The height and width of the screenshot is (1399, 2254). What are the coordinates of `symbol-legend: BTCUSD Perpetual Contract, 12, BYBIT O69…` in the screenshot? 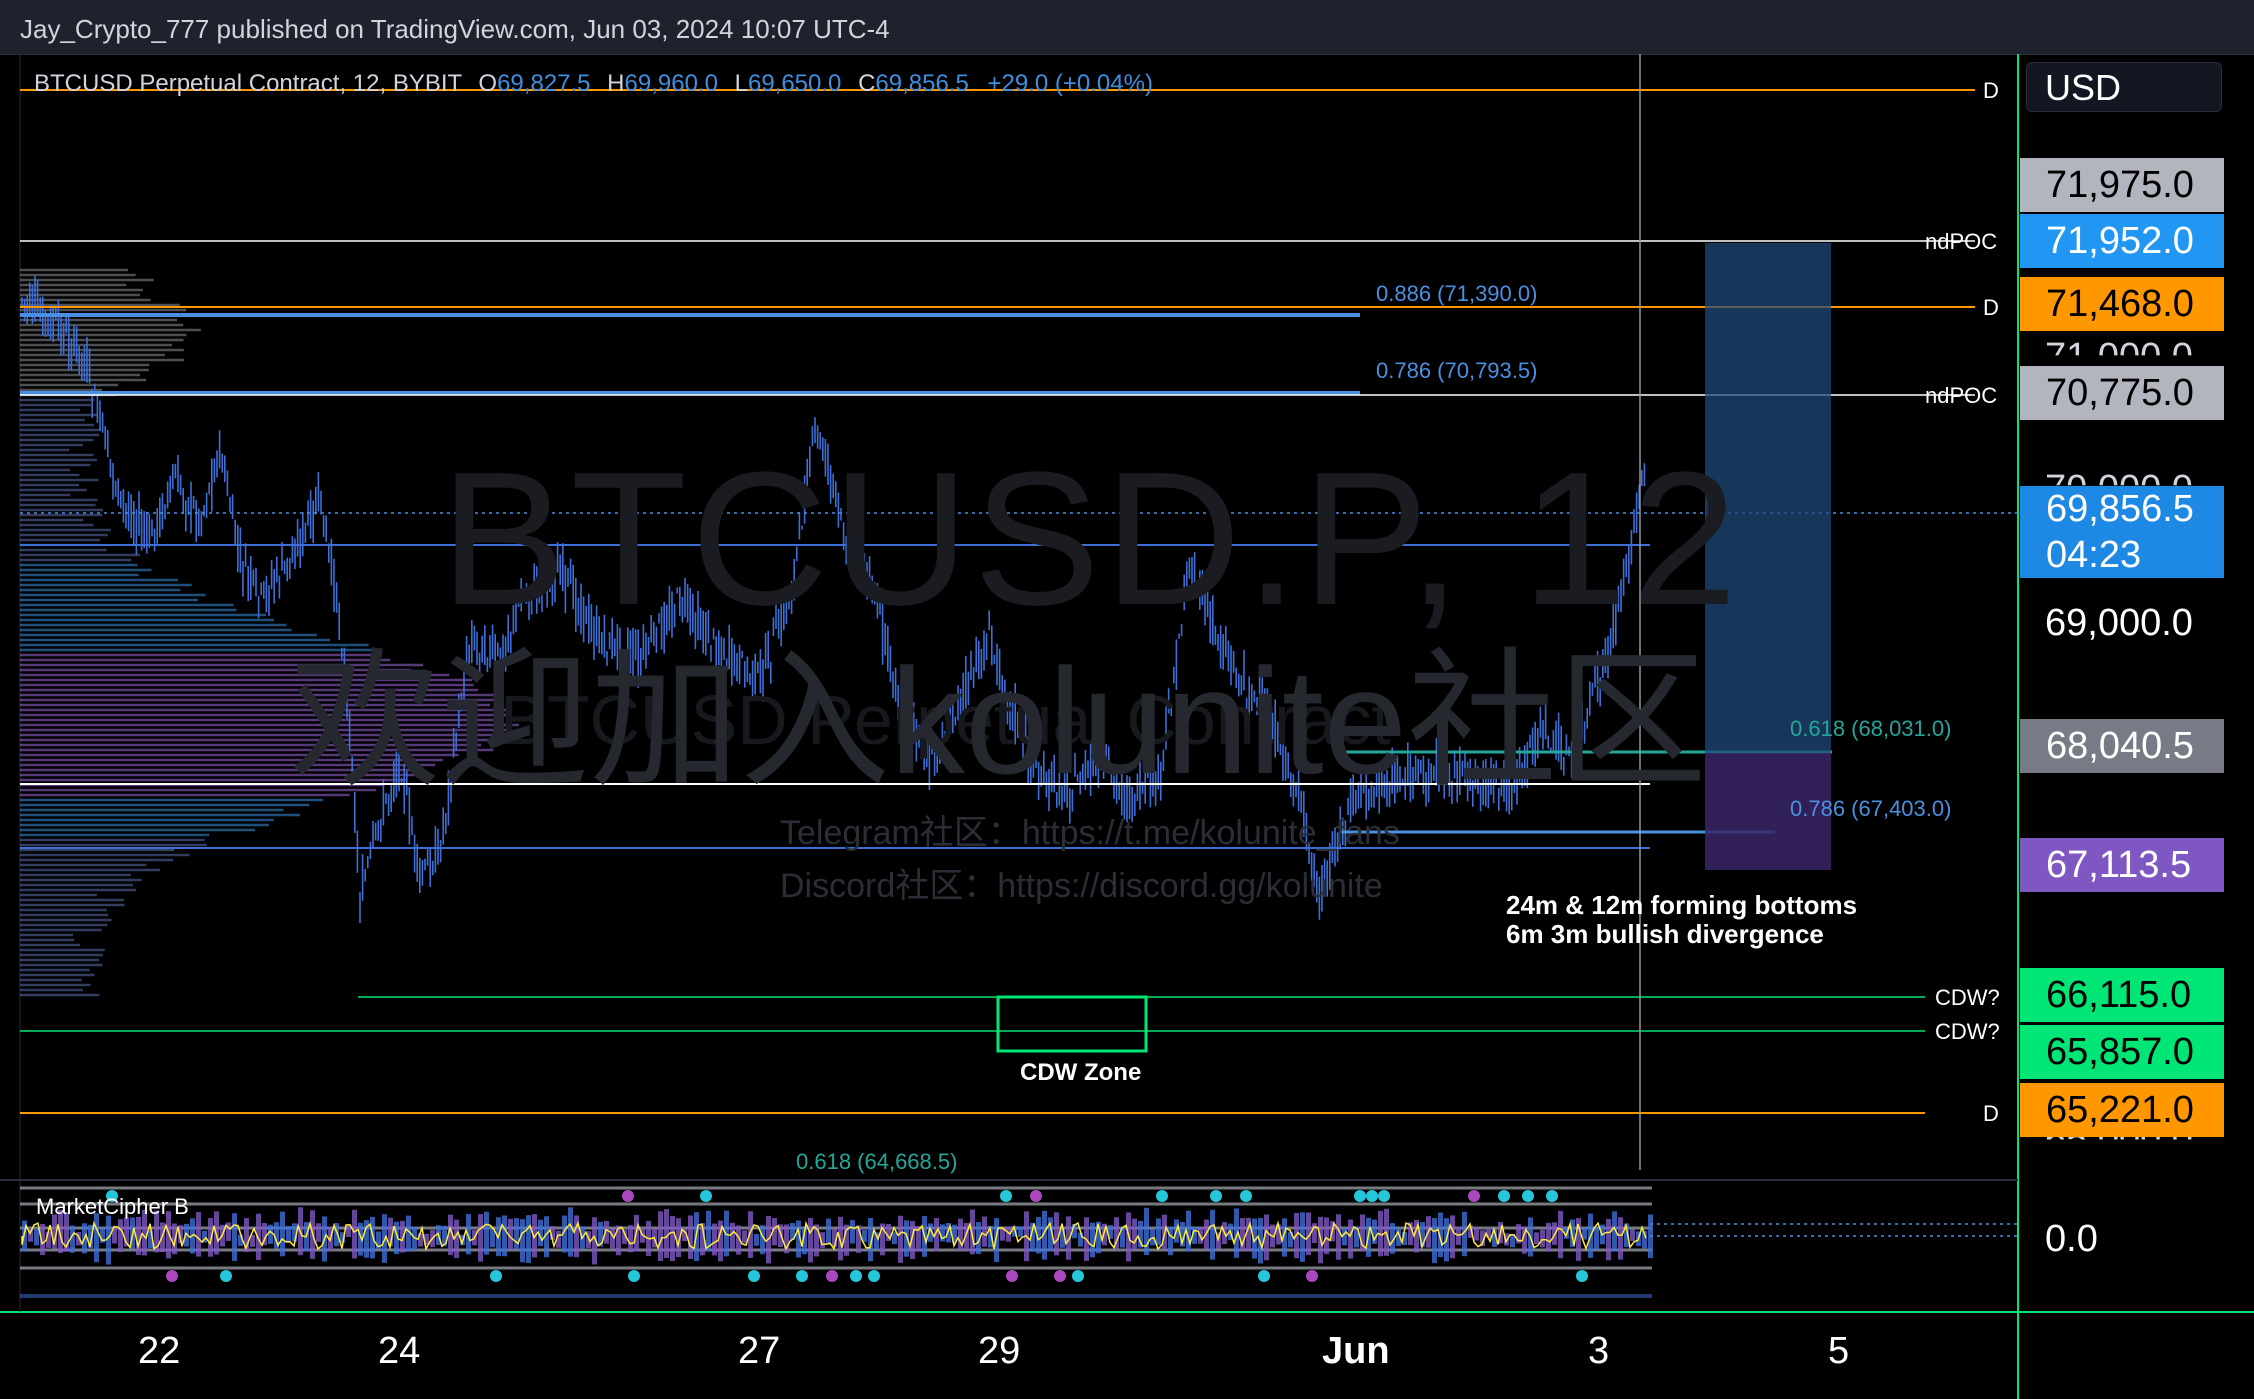 It's located at (593, 84).